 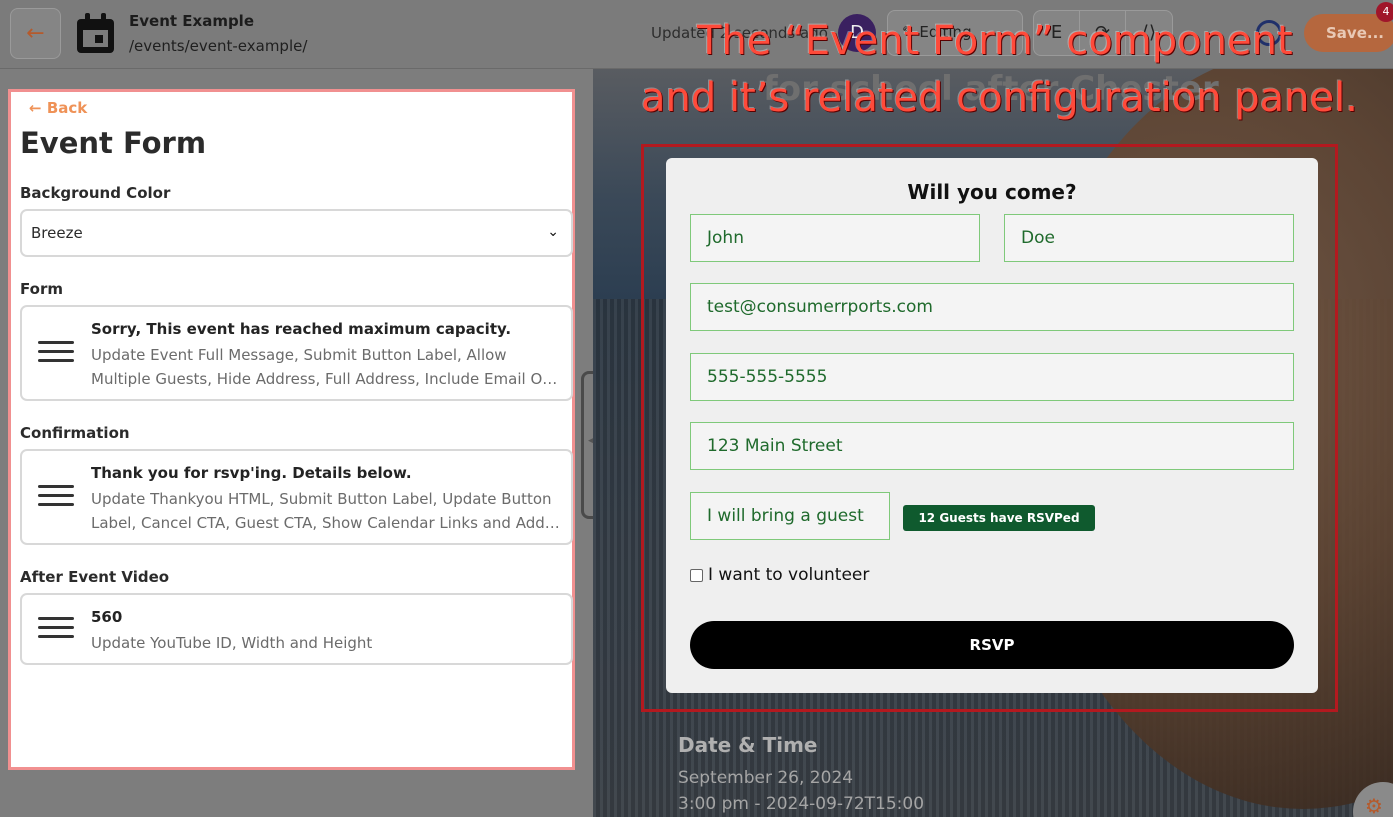 I want to click on annotation-line-2: and it’s related configuration panel., so click(x=999, y=98).